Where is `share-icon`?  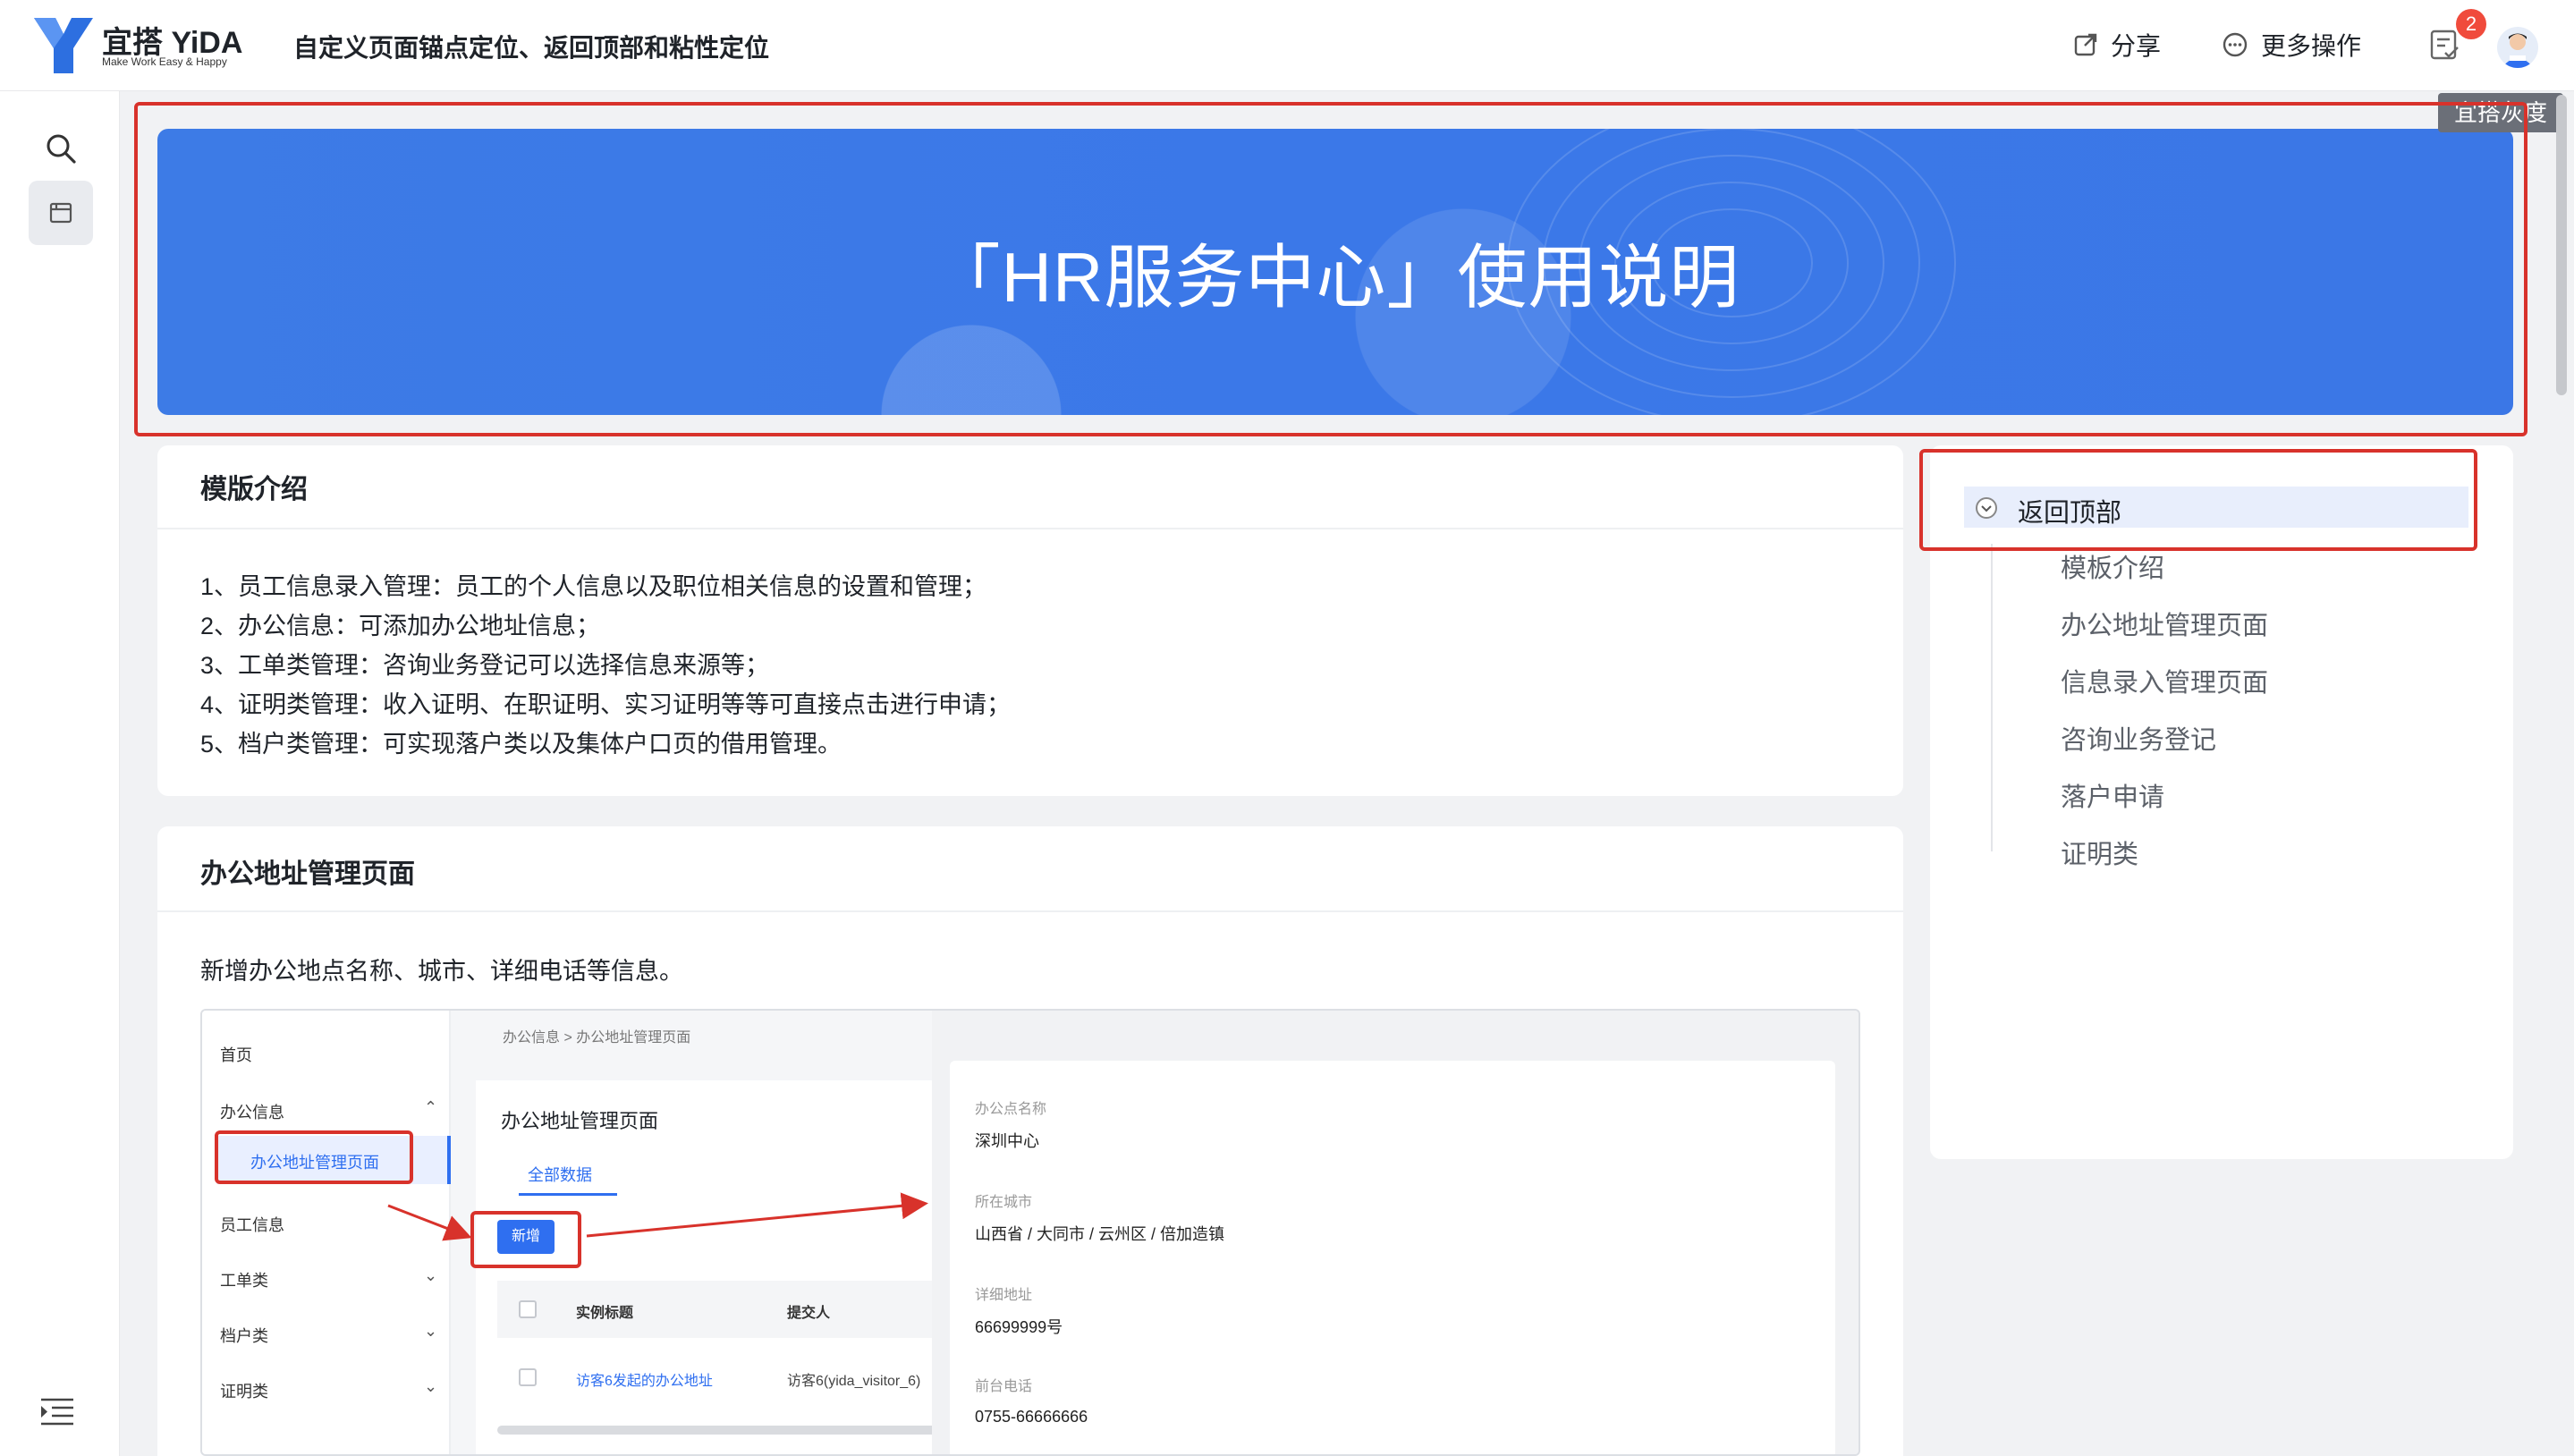 share-icon is located at coordinates (2085, 44).